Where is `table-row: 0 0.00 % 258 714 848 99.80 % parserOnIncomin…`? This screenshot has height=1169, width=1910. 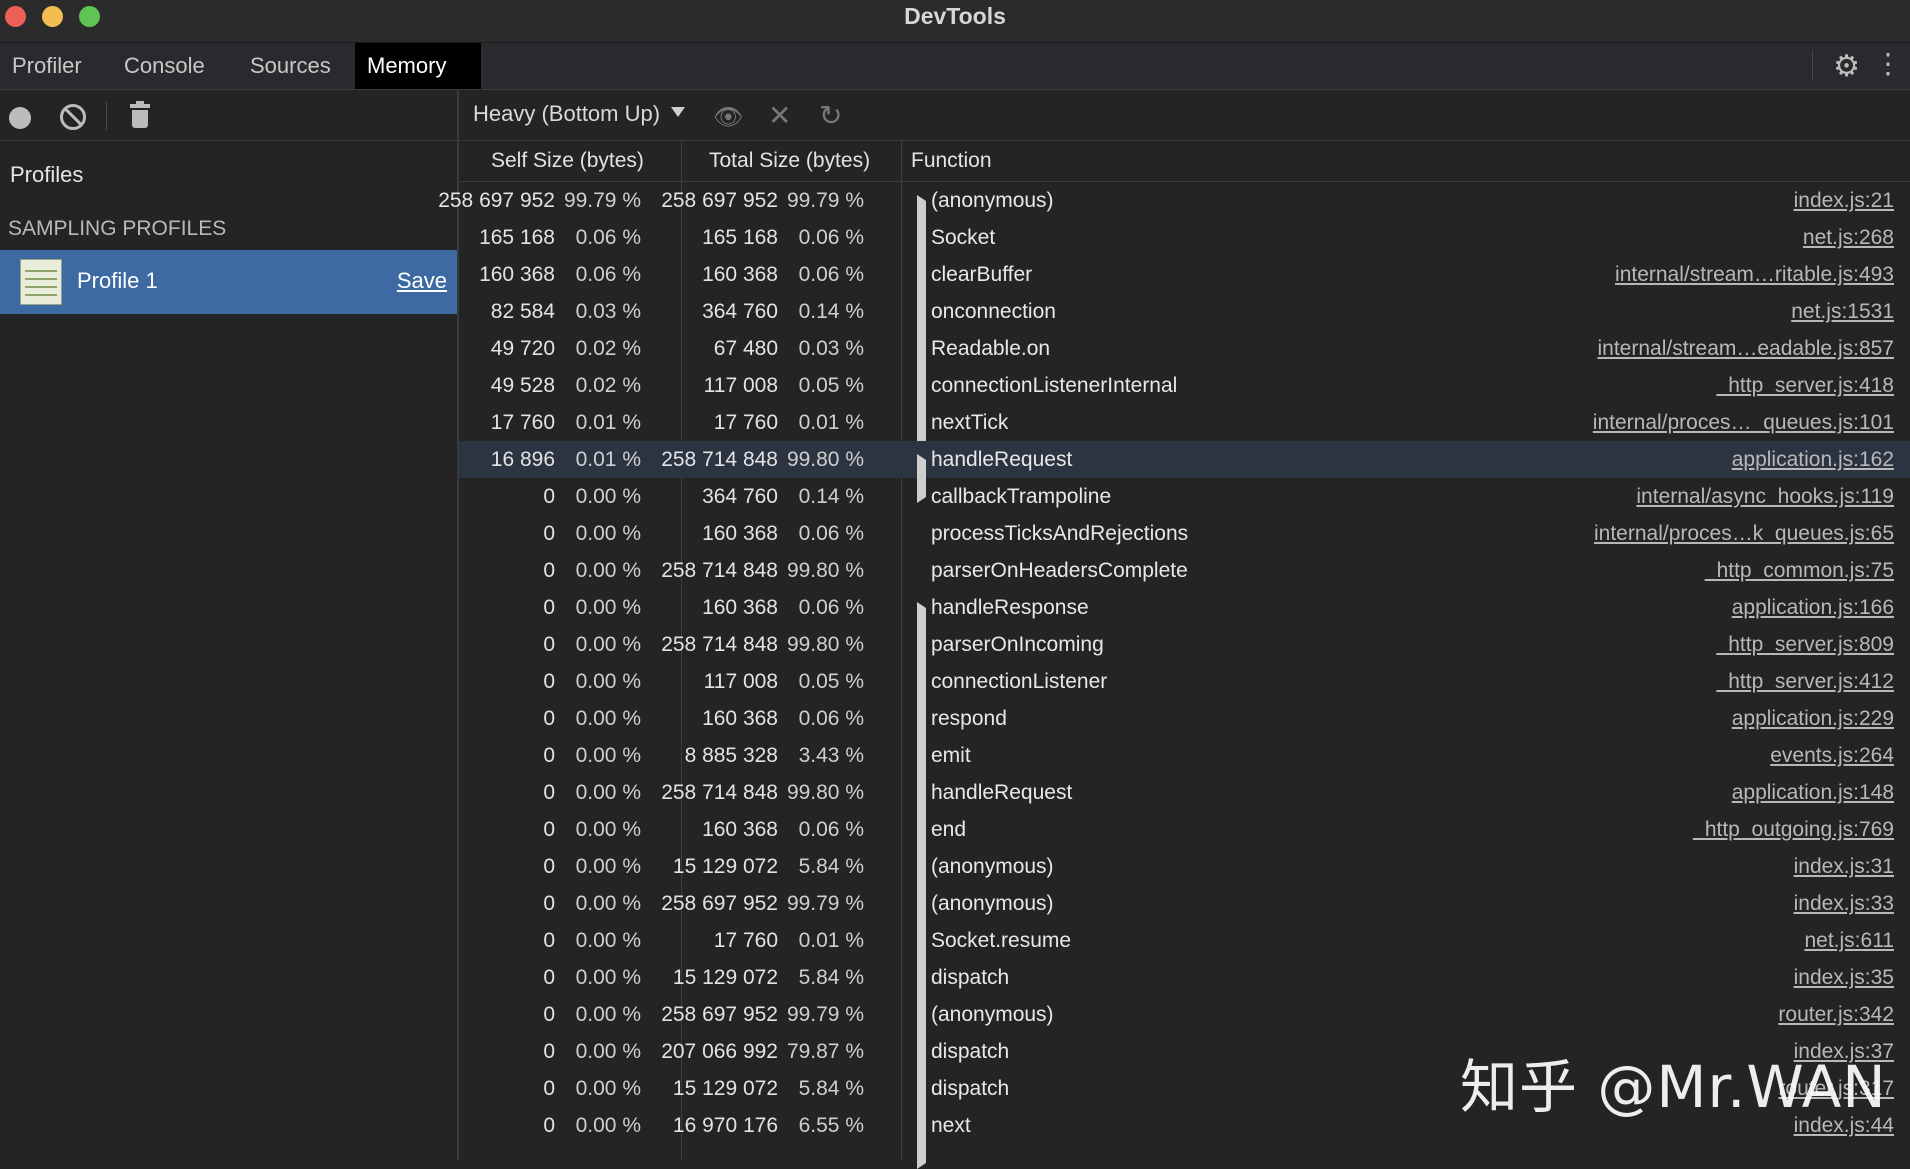
table-row: 0 0.00 % 258 714 848 99.80 % parserOnIncomin… is located at coordinates (1184, 657).